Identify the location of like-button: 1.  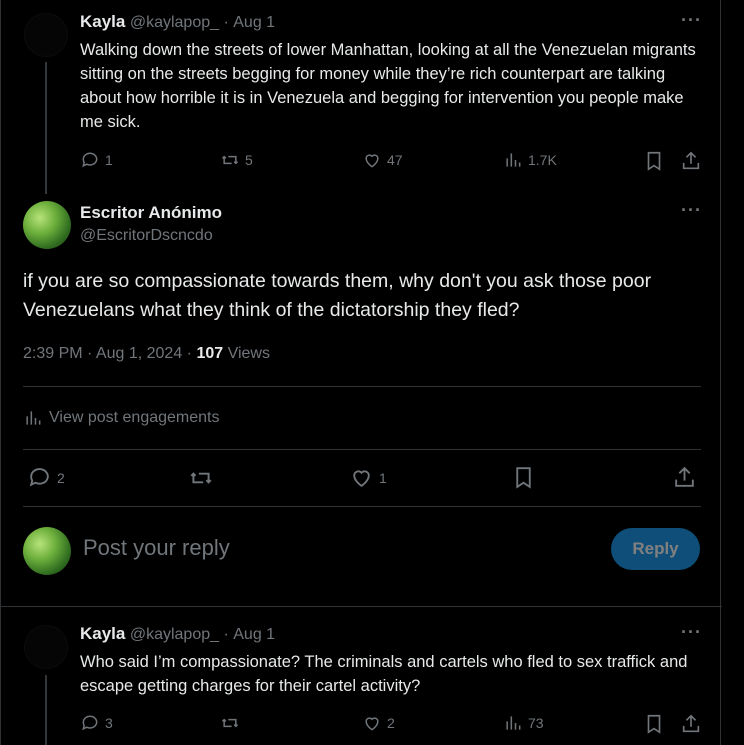
(368, 477).